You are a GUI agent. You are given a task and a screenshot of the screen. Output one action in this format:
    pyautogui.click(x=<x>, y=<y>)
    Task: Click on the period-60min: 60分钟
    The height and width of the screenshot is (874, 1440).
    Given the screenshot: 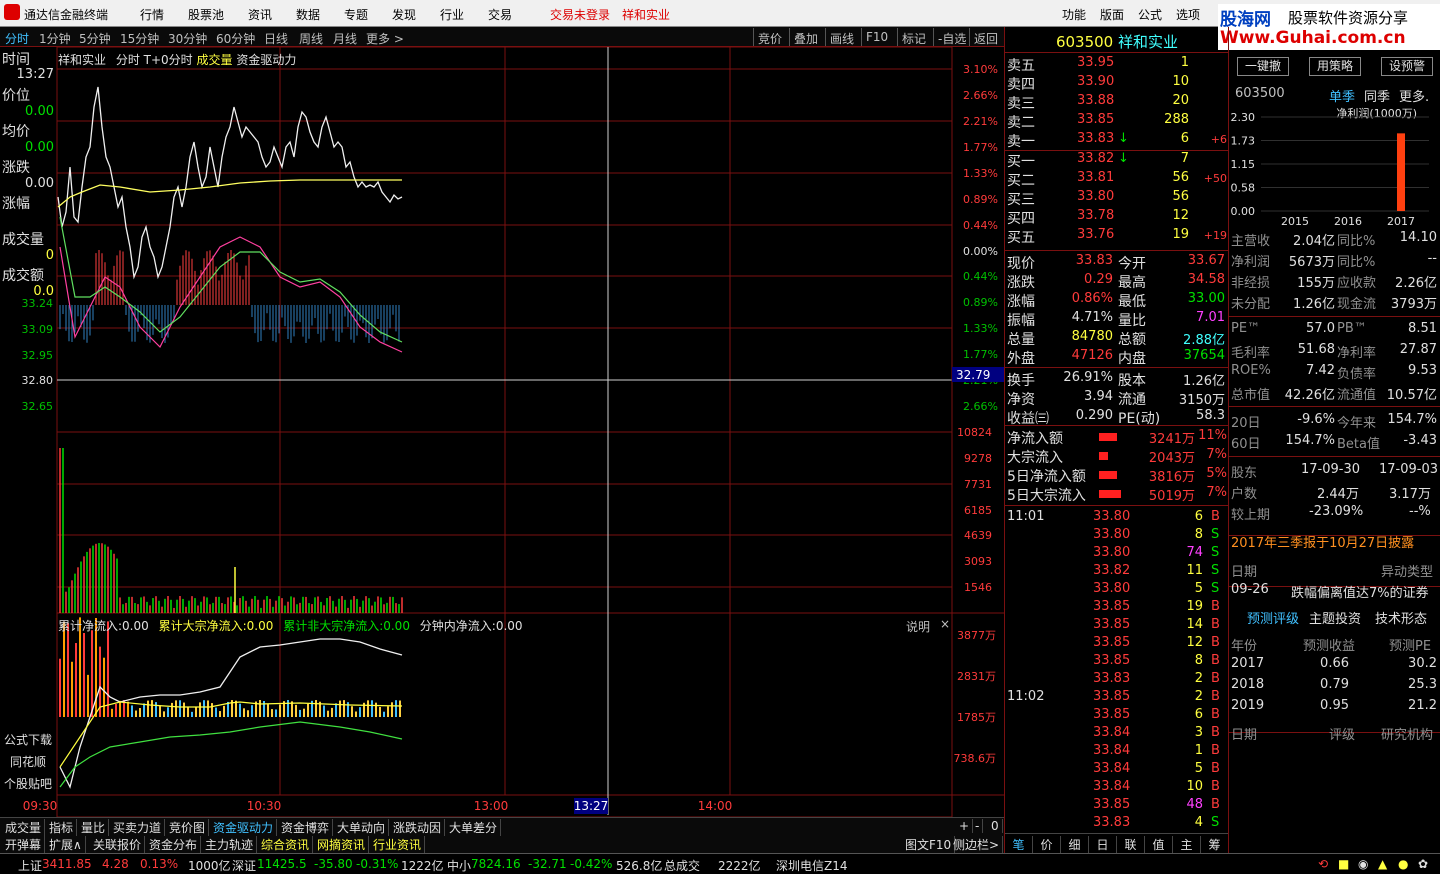 What is the action you would take?
    pyautogui.click(x=235, y=38)
    